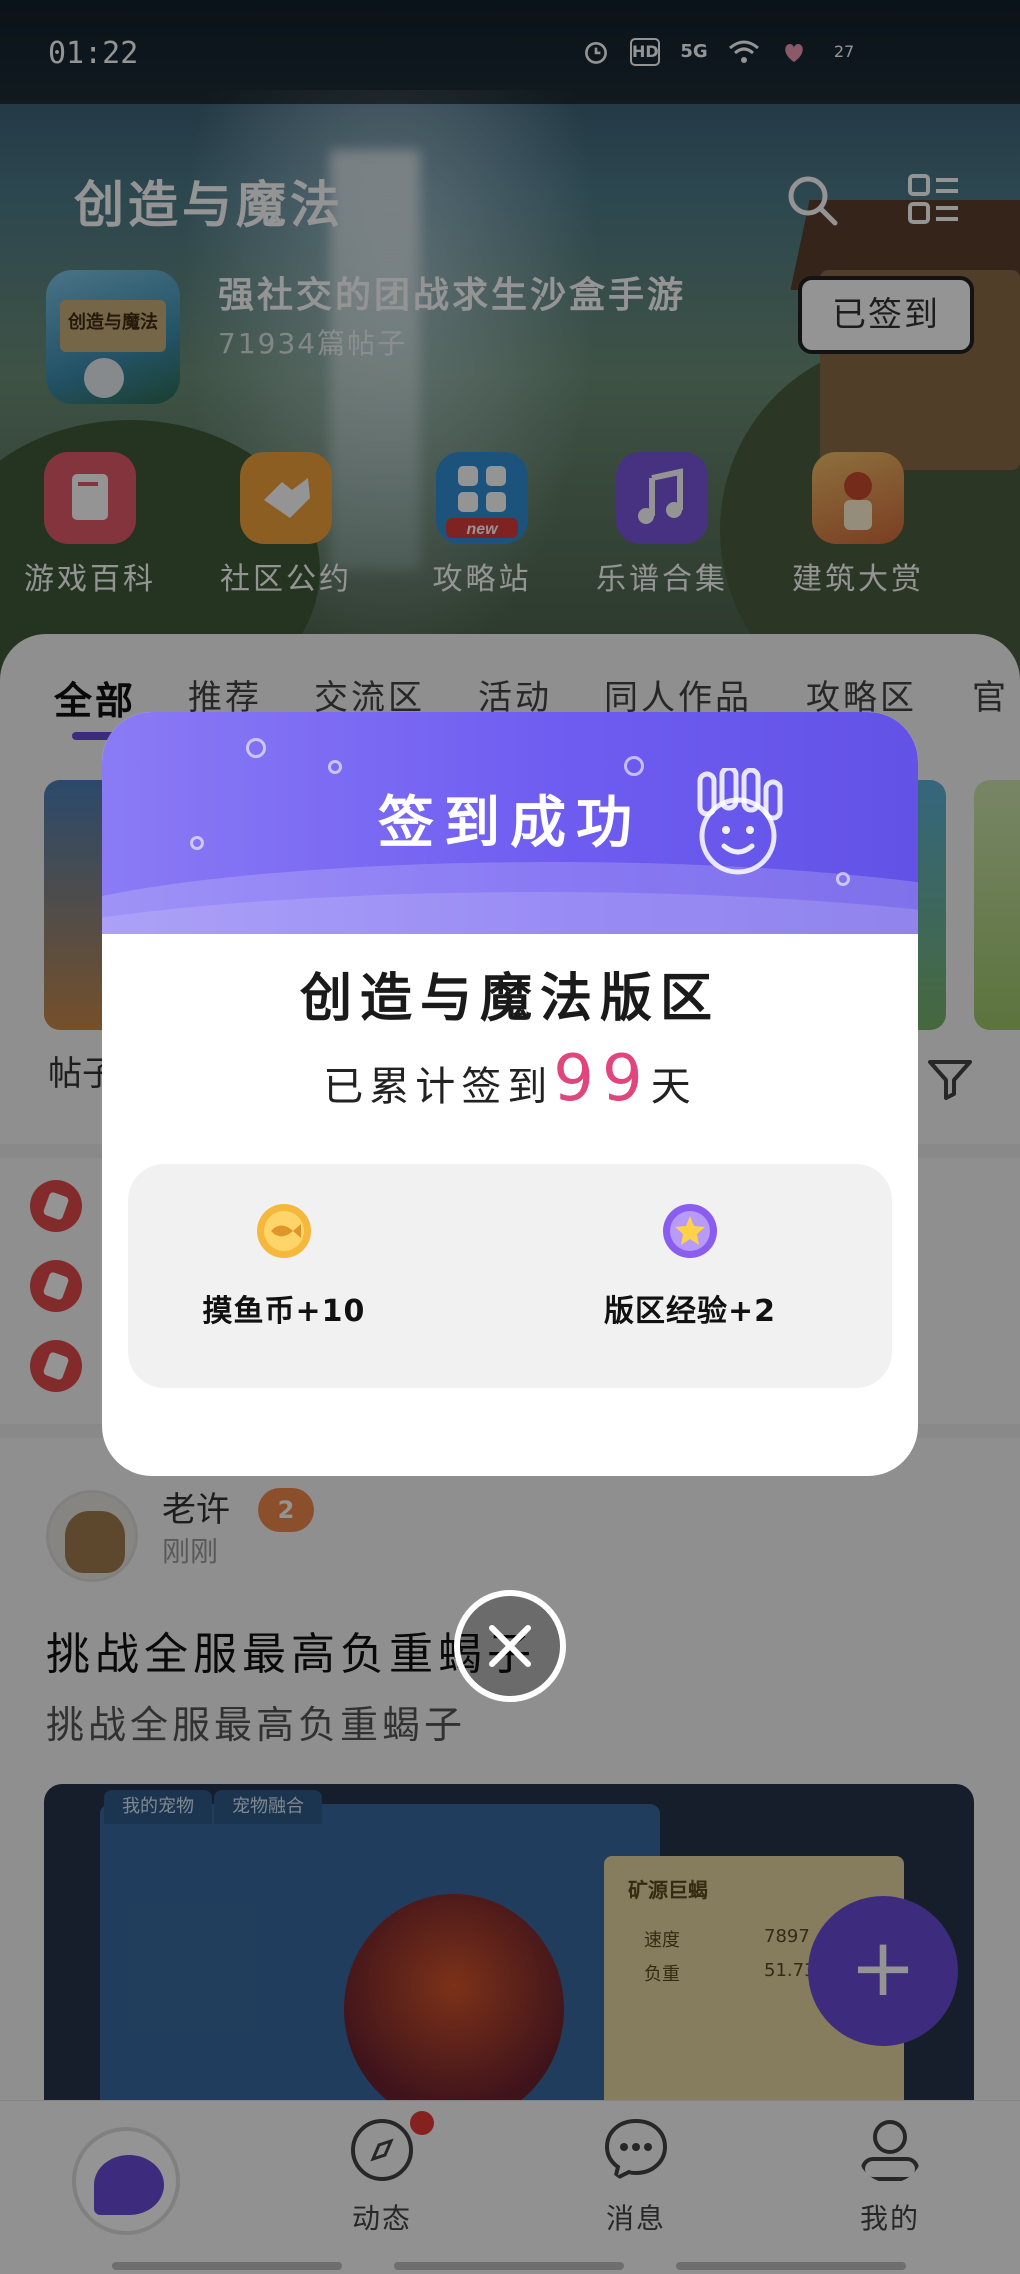  Describe the element at coordinates (690, 1231) in the screenshot. I see `star-badge-icon` at that location.